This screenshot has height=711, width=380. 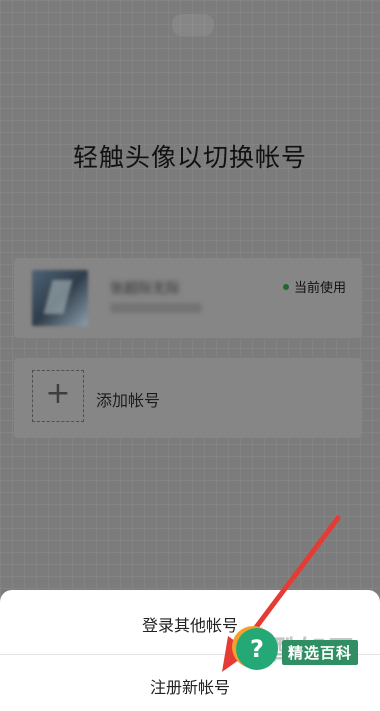 I want to click on status-badge: 当前使用, so click(x=314, y=286).